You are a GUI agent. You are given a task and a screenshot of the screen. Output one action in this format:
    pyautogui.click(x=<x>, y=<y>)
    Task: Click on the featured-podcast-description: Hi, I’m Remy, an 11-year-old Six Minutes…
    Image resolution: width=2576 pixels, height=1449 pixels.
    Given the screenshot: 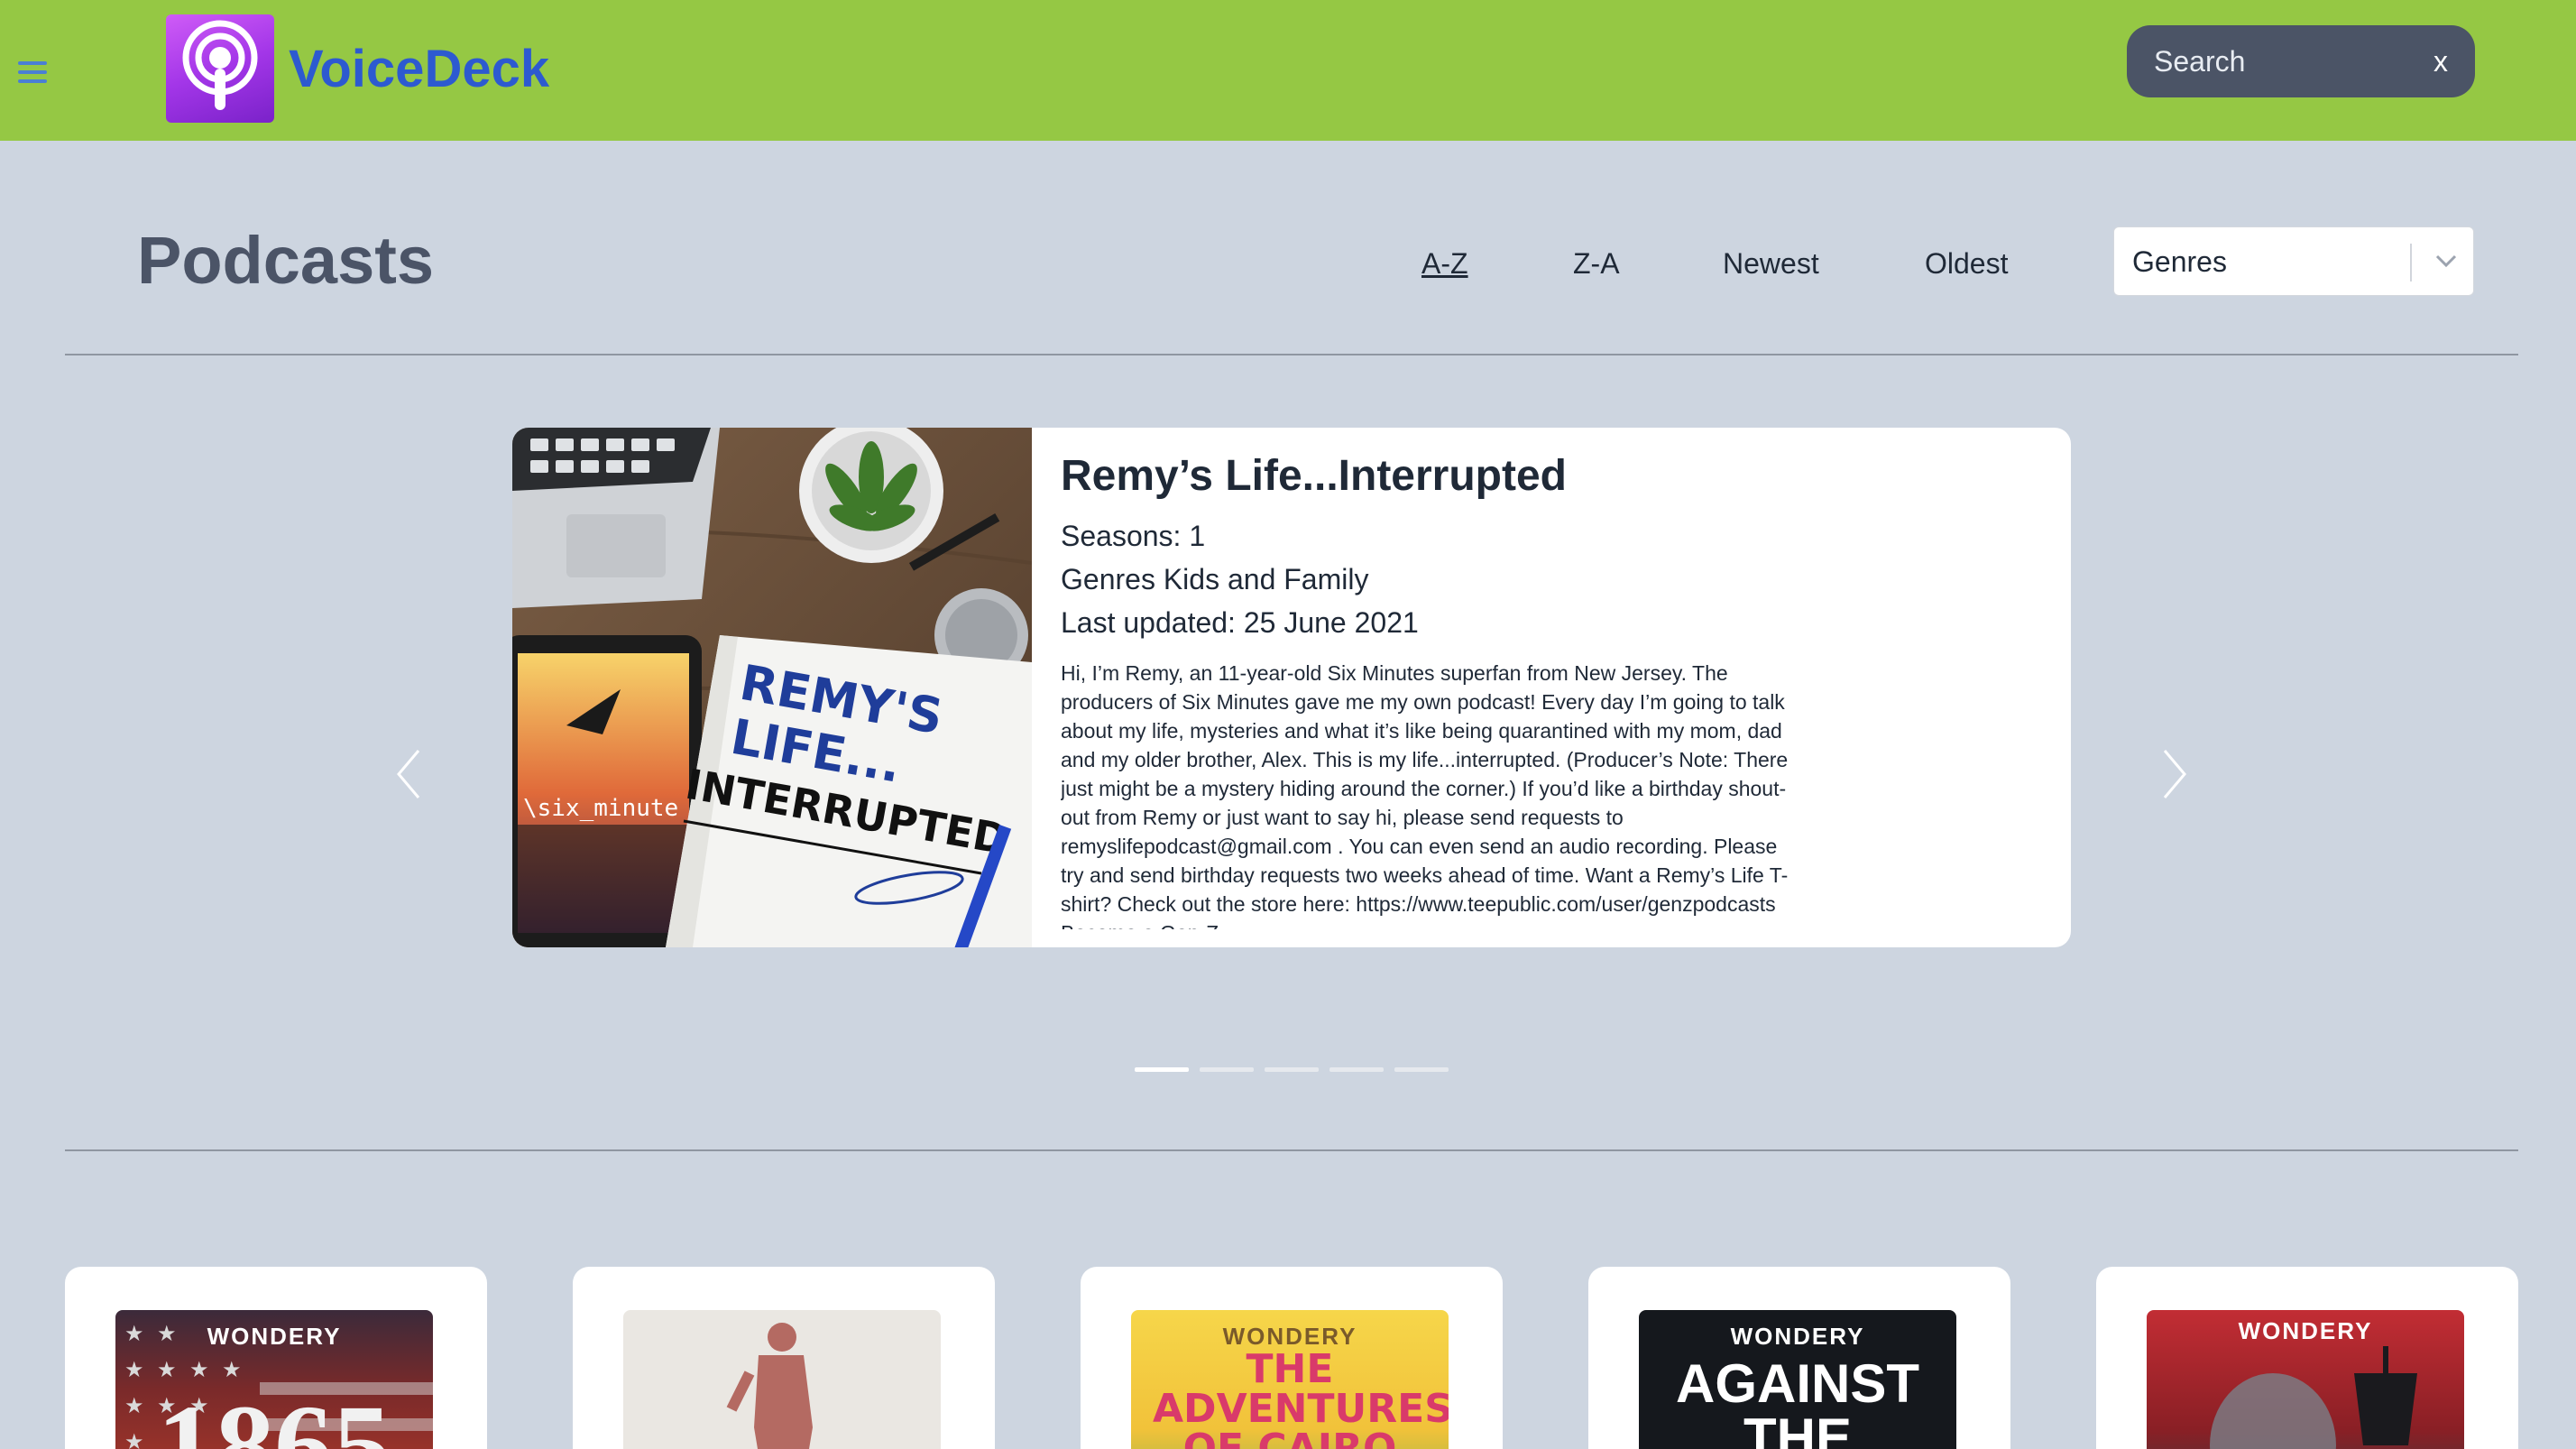 What is the action you would take?
    pyautogui.click(x=1425, y=795)
    